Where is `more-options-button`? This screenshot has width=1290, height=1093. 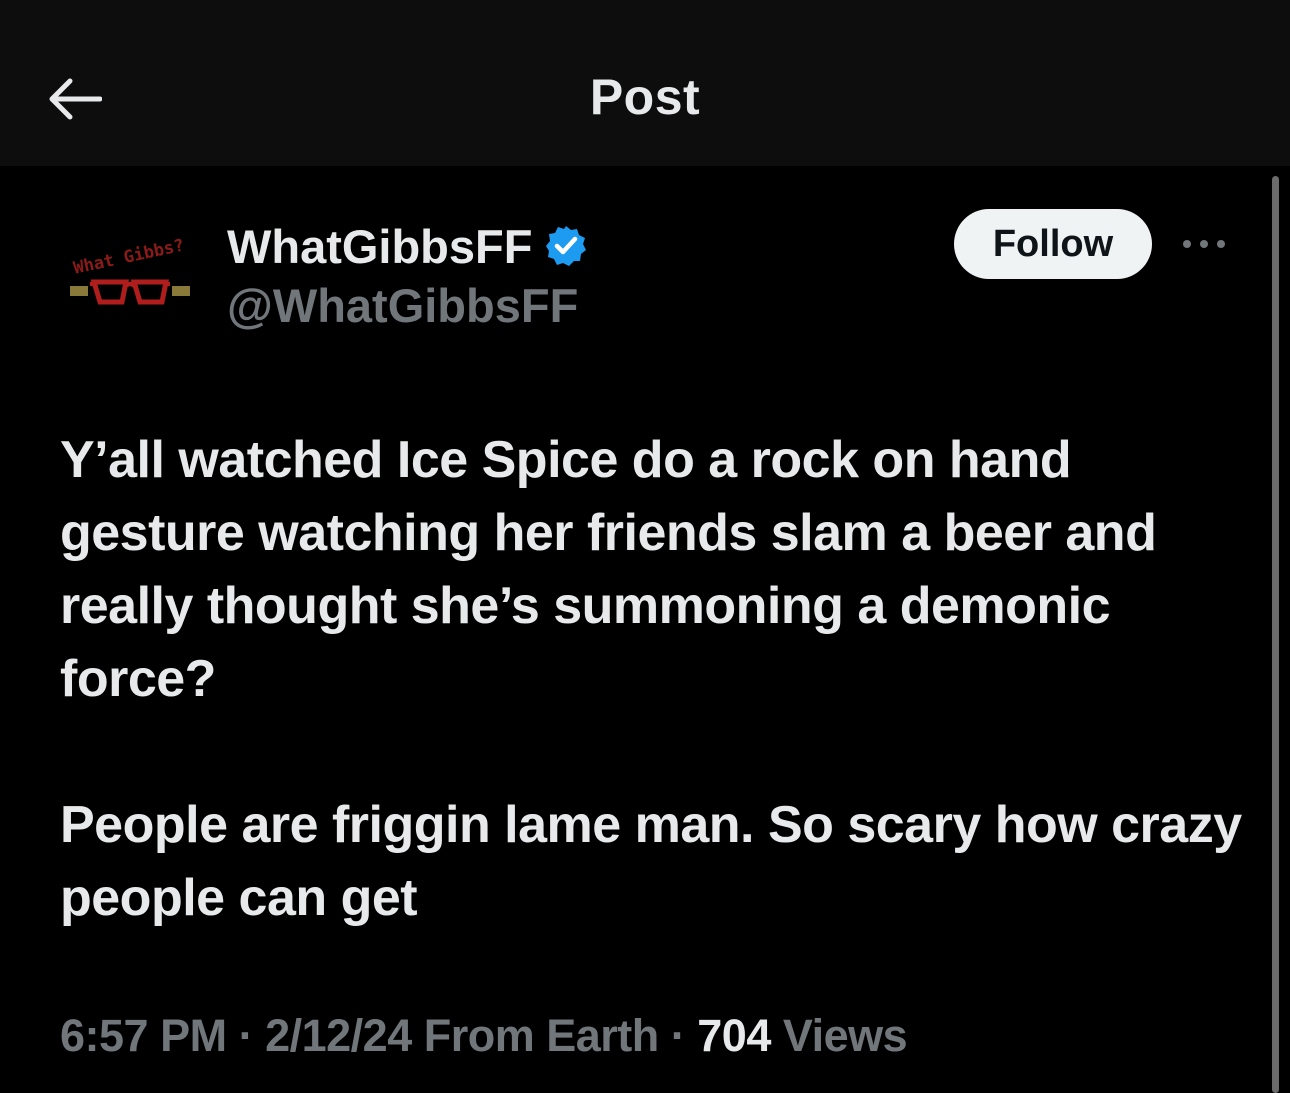
more-options-button is located at coordinates (1204, 244).